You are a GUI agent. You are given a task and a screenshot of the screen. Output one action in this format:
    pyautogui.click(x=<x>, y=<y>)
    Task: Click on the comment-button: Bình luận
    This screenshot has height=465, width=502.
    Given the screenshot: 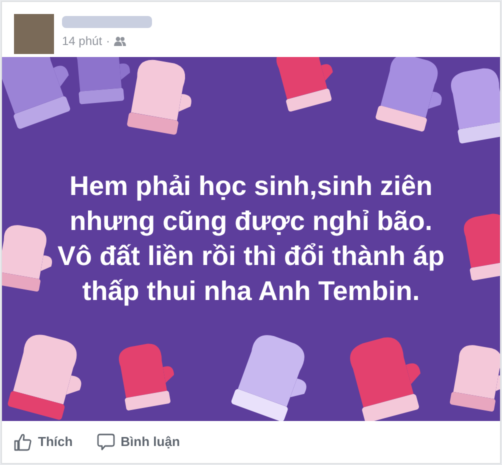 What is the action you would take?
    pyautogui.click(x=138, y=442)
    